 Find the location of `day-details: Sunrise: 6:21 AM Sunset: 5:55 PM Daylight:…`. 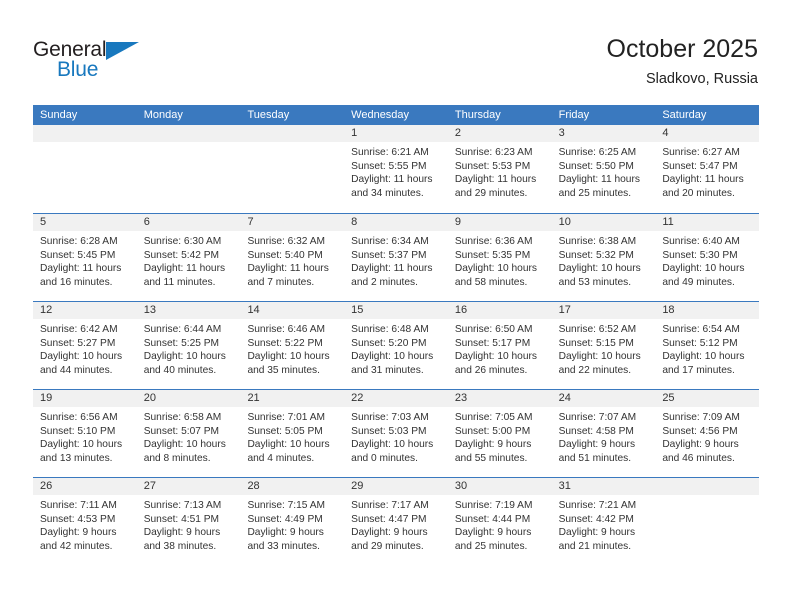

day-details: Sunrise: 6:21 AM Sunset: 5:55 PM Daylight:… is located at coordinates (396, 171).